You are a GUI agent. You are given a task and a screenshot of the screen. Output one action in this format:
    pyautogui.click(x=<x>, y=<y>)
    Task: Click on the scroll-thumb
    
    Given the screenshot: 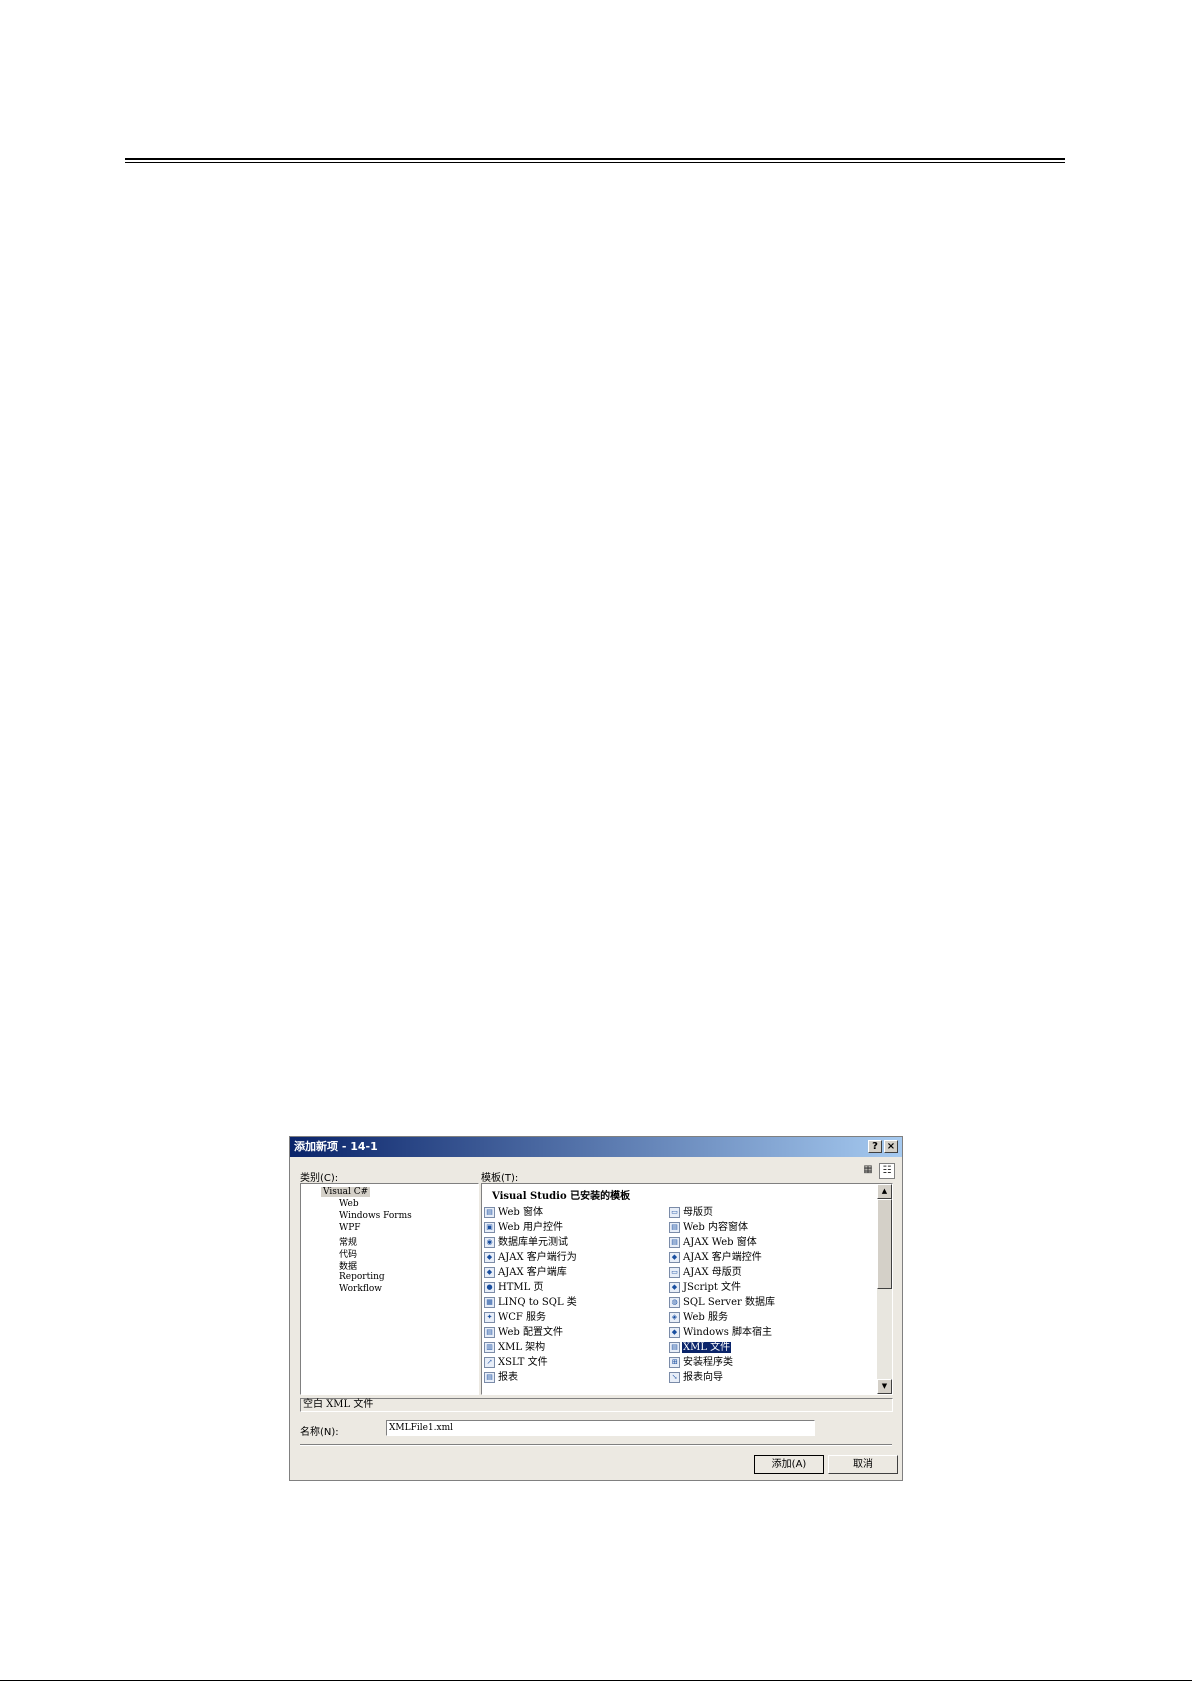 What is the action you would take?
    pyautogui.click(x=884, y=1244)
    